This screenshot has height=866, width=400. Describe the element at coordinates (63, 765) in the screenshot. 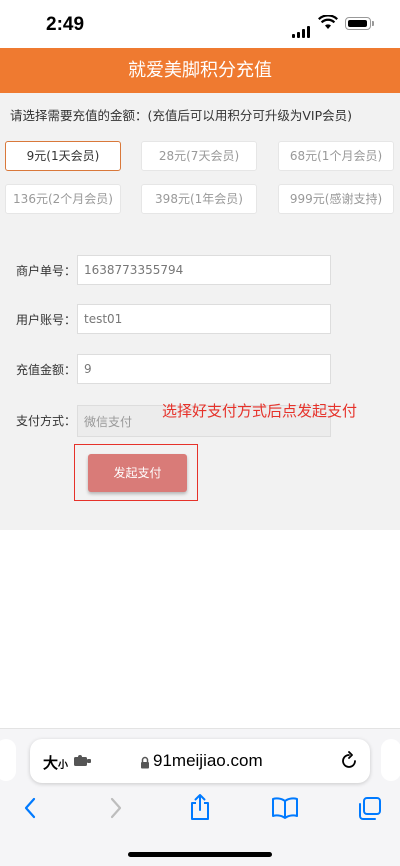

I see `text-size-small-label: 小` at that location.